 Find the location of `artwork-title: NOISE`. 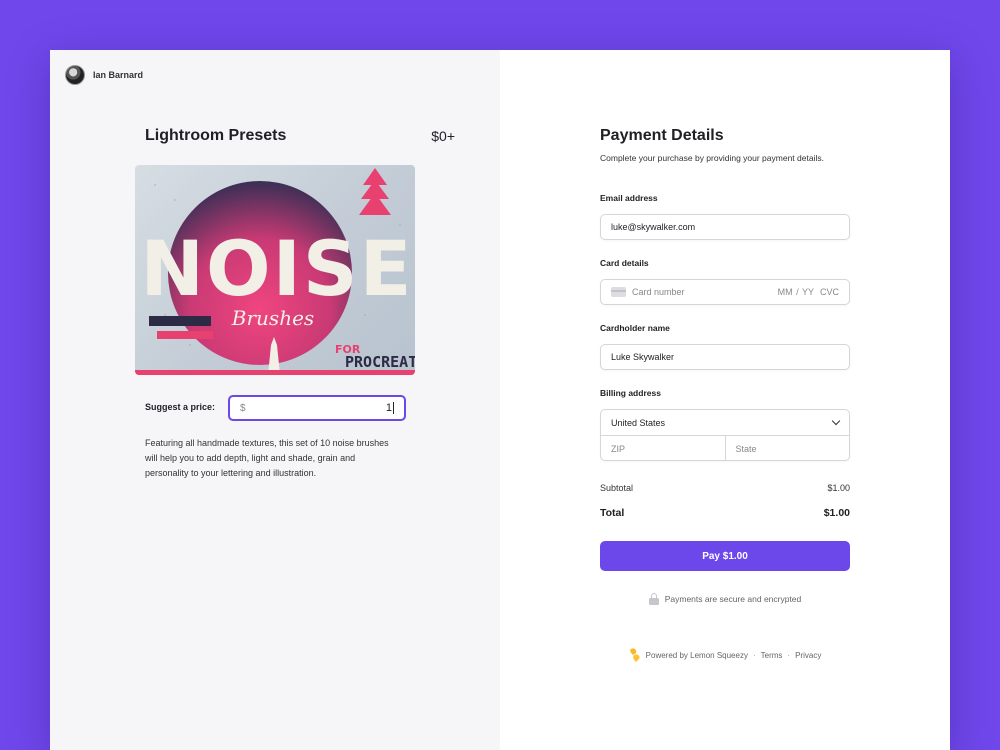

artwork-title: NOISE is located at coordinates (276, 268).